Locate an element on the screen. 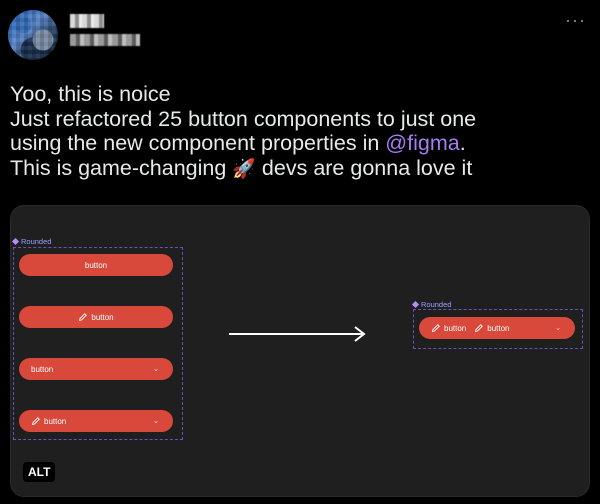 Image resolution: width=600 pixels, height=504 pixels. button-variant-icon: button is located at coordinates (96, 317).